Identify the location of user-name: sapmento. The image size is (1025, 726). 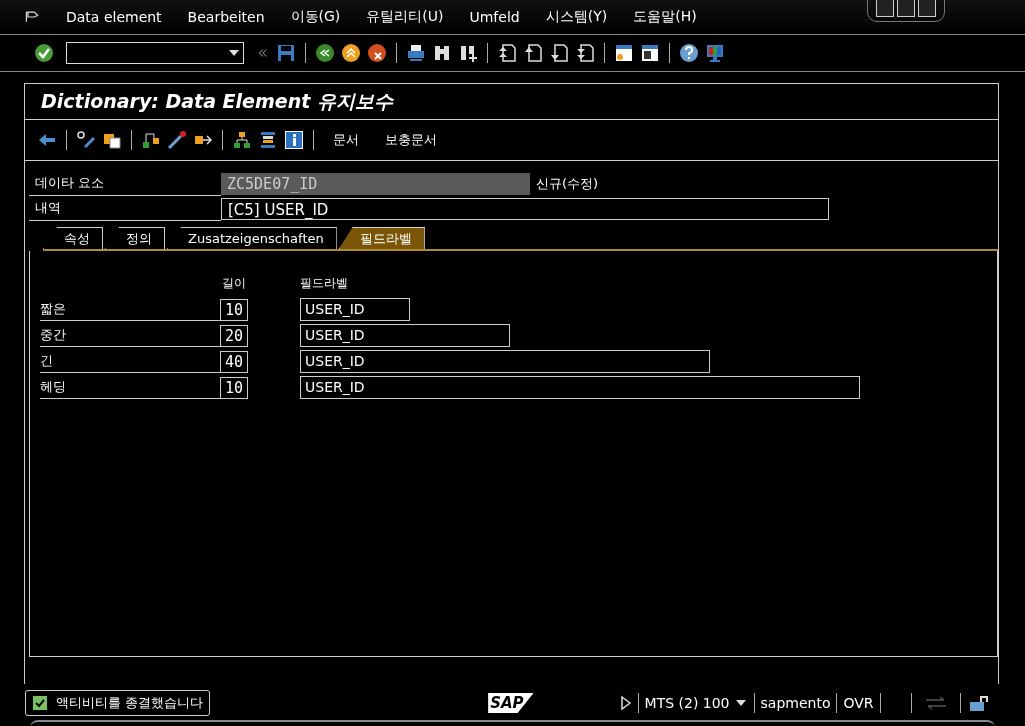
(795, 703).